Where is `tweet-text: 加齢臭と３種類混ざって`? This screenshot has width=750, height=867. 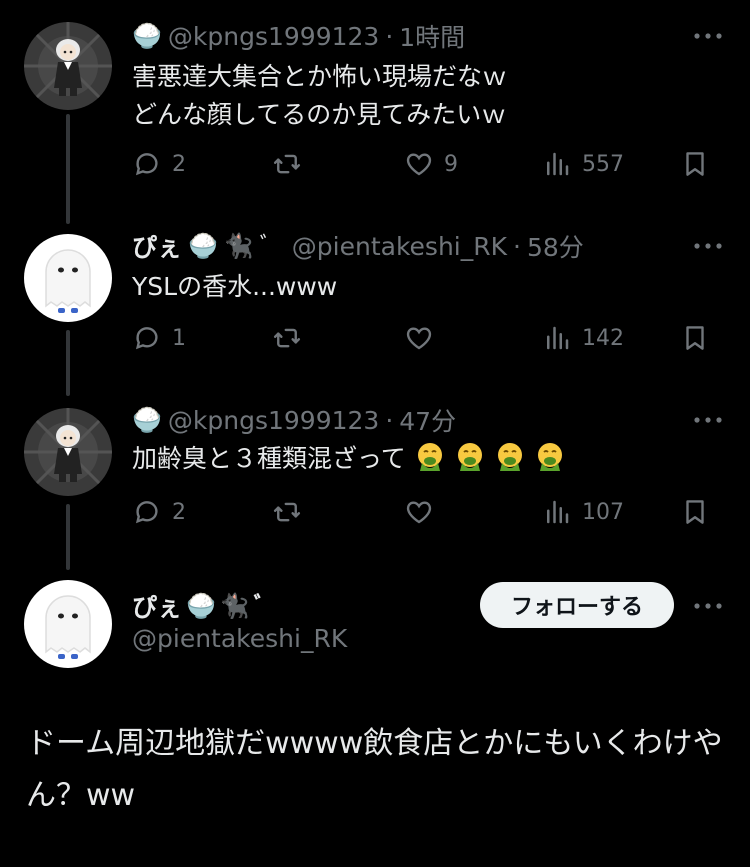
tweet-text: 加齢臭と３種類混ざって is located at coordinates (353, 459).